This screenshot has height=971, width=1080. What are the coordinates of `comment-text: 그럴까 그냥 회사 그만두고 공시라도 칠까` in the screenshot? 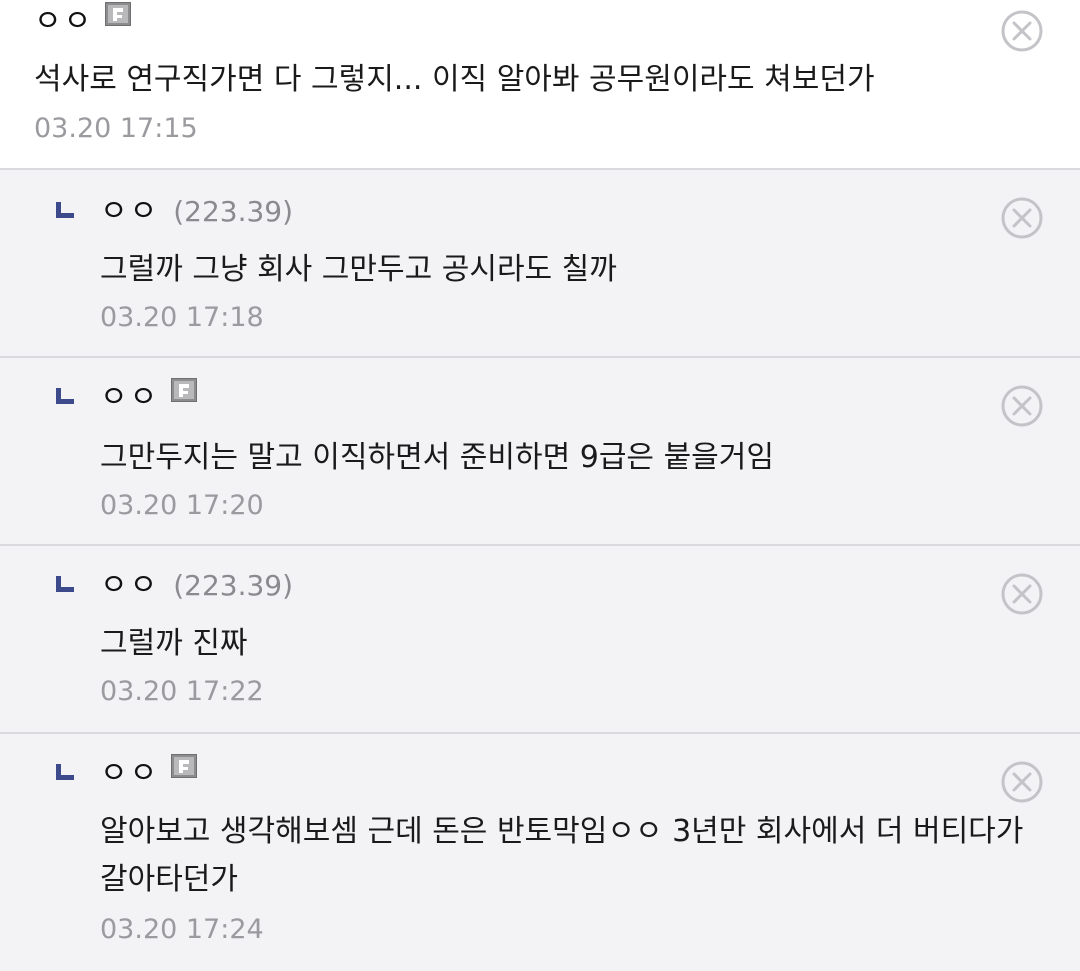 It's located at (358, 269).